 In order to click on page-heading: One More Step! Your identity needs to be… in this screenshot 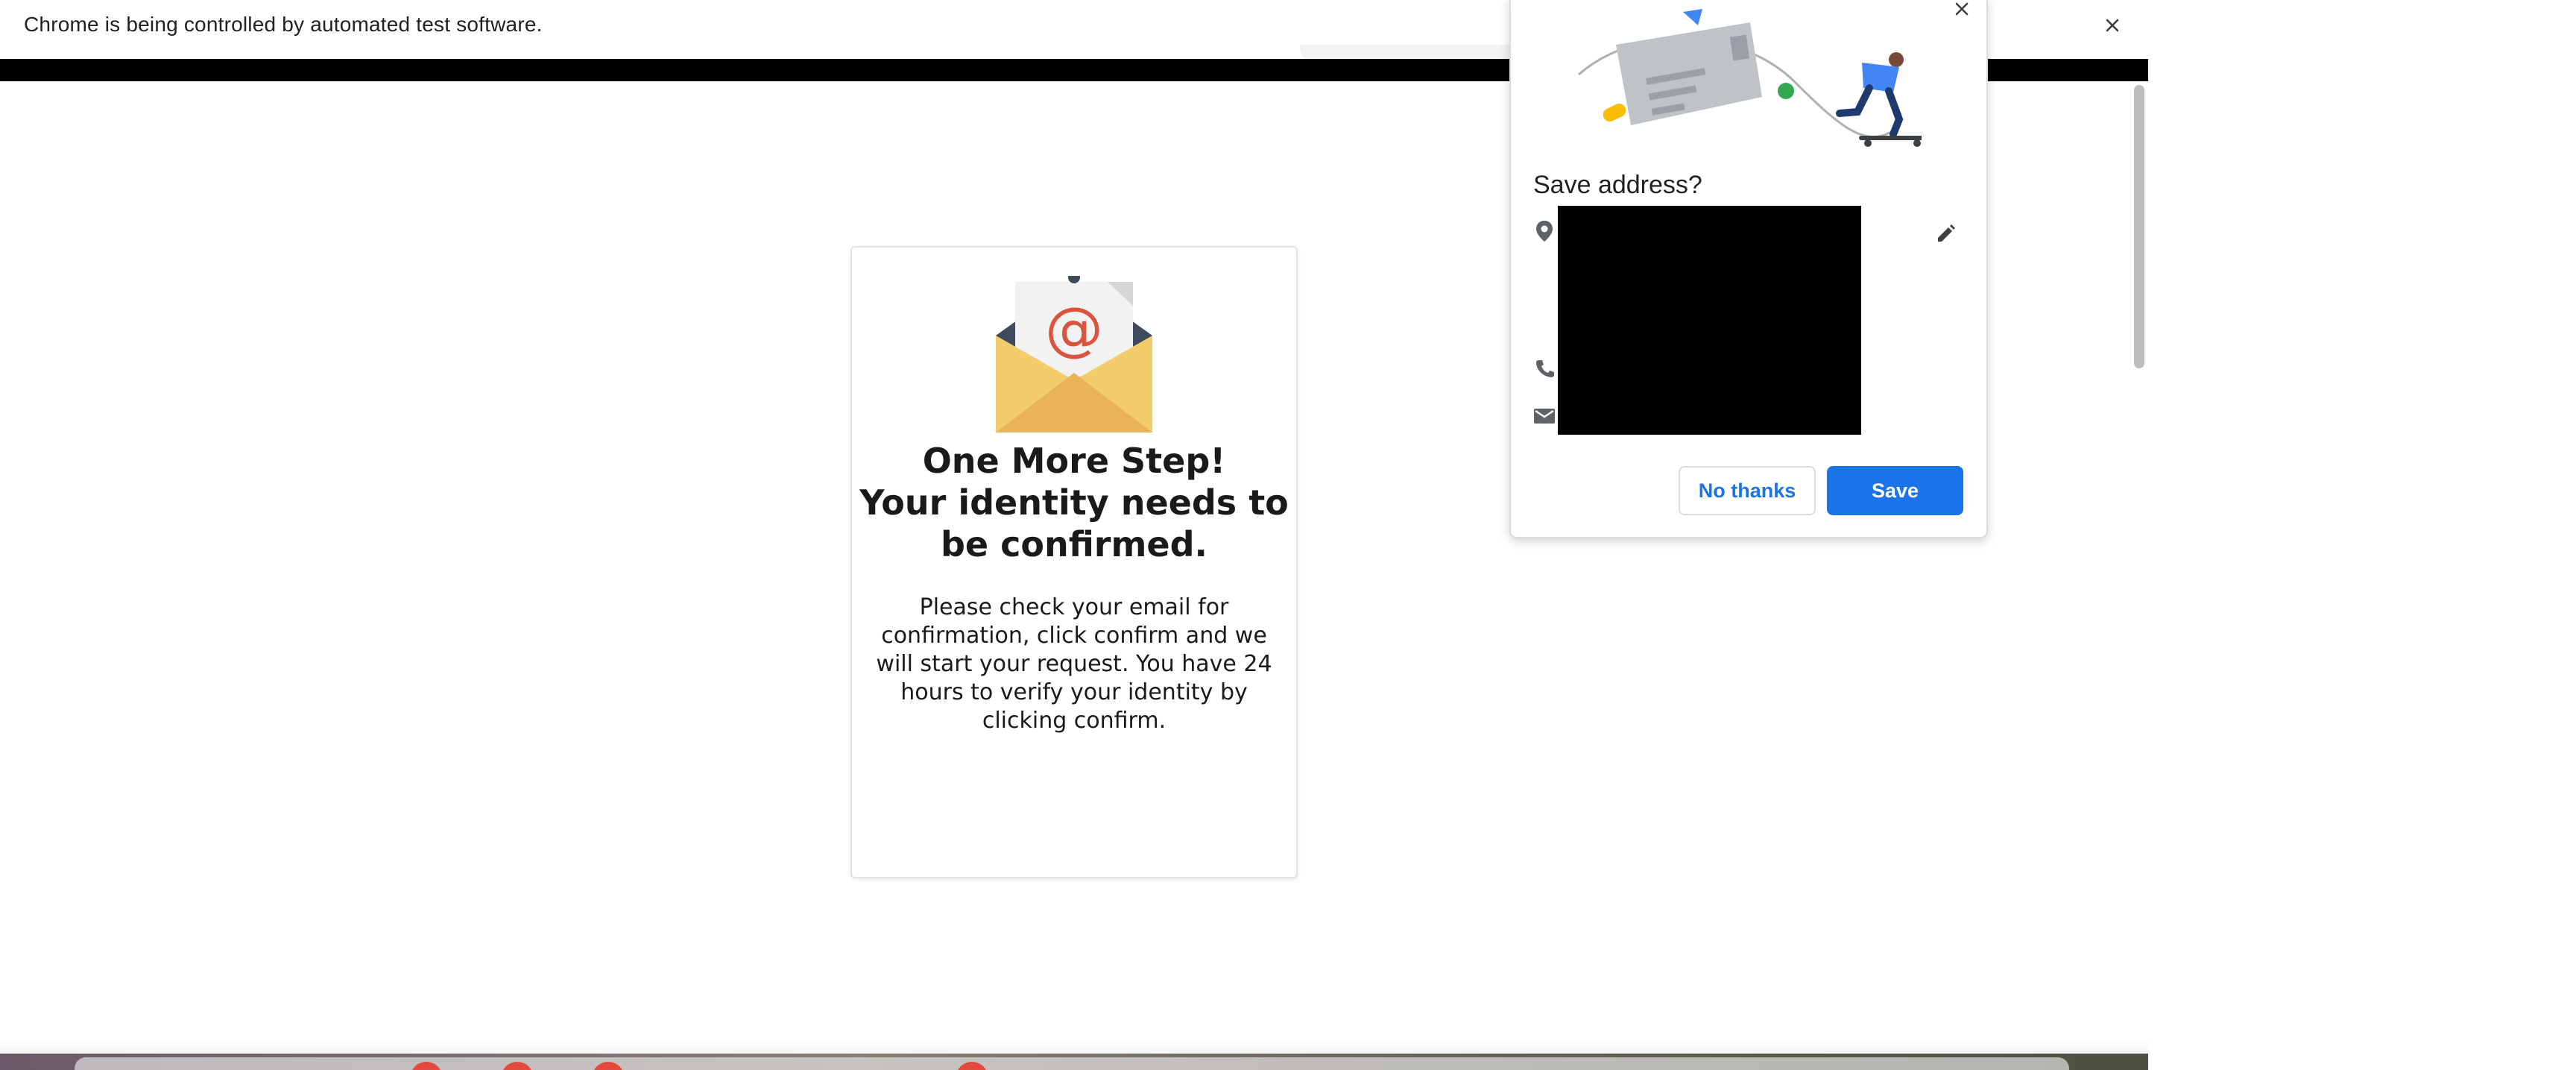, I will do `click(1074, 502)`.